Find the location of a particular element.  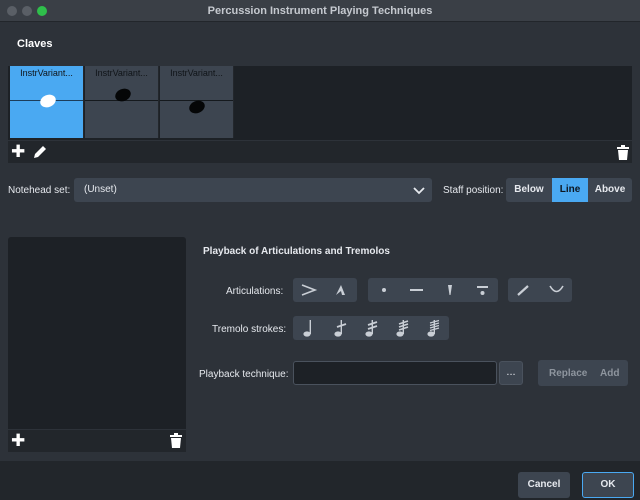

articulations-stress-group is located at coordinates (540, 290).